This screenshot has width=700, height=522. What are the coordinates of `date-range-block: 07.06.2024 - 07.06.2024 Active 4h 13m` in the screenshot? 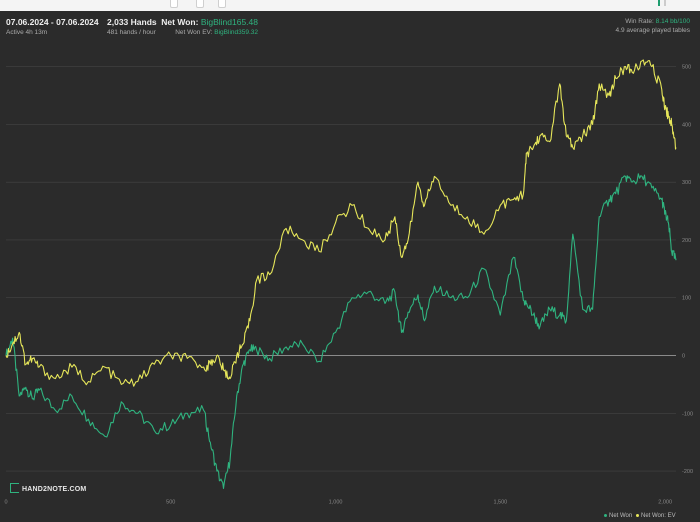 It's located at (52, 26).